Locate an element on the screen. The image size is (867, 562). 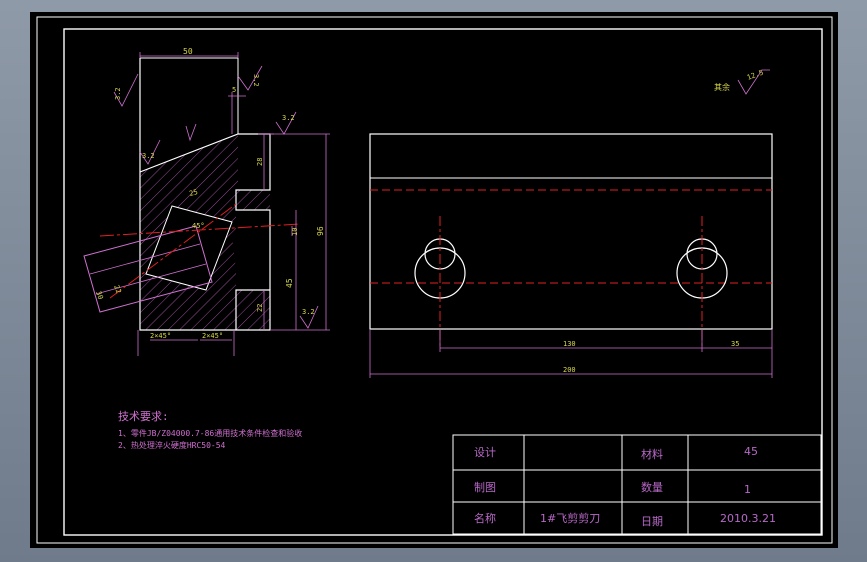
chamfer-left: 2×45° is located at coordinates (160, 336).